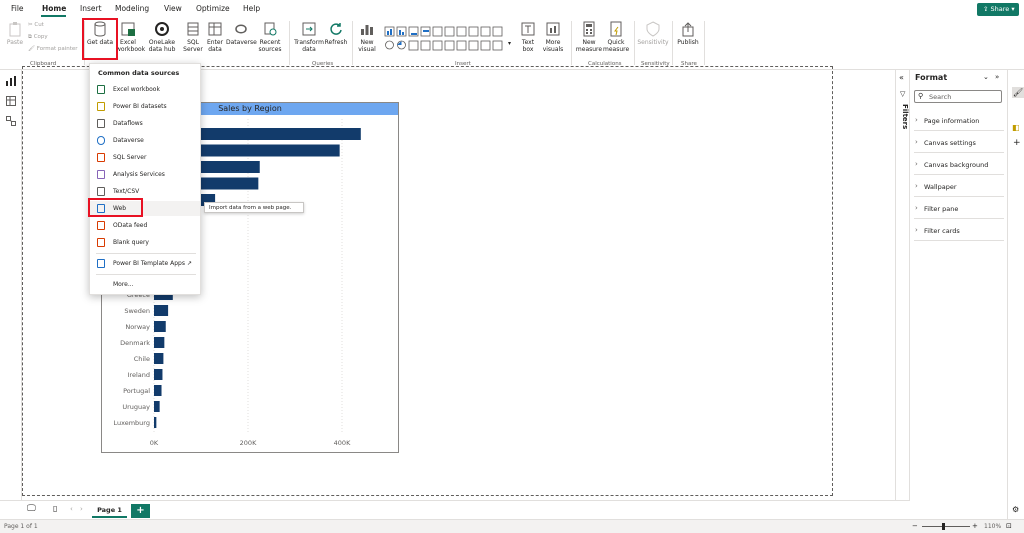 The image size is (1024, 533). Describe the element at coordinates (145, 242) in the screenshot. I see `dd-blank-query: Blank query` at that location.